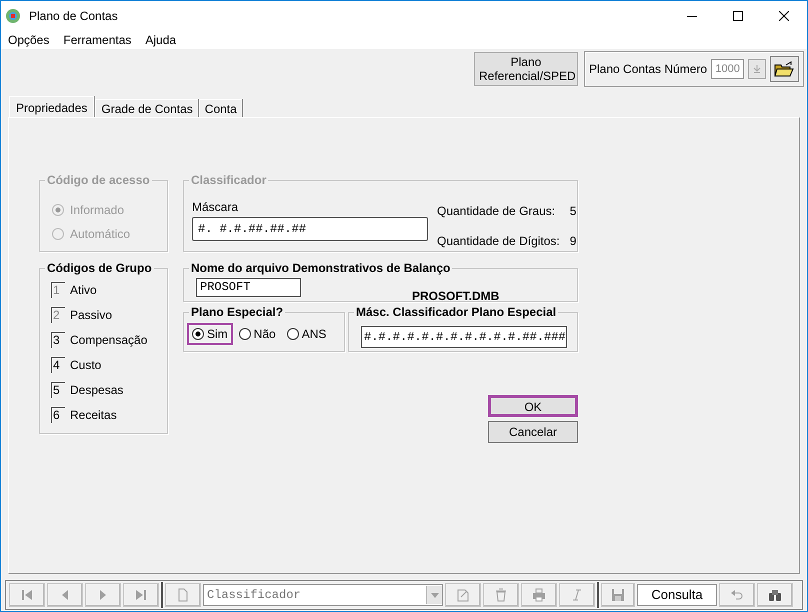  Describe the element at coordinates (727, 69) in the screenshot. I see `number-field: 1000` at that location.